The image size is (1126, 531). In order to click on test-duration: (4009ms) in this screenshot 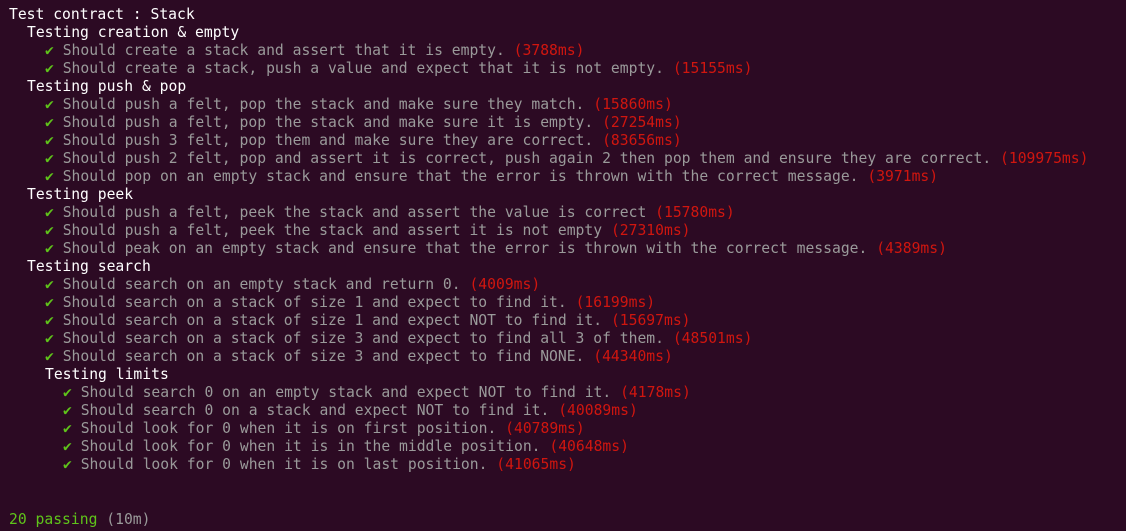, I will do `click(505, 284)`.